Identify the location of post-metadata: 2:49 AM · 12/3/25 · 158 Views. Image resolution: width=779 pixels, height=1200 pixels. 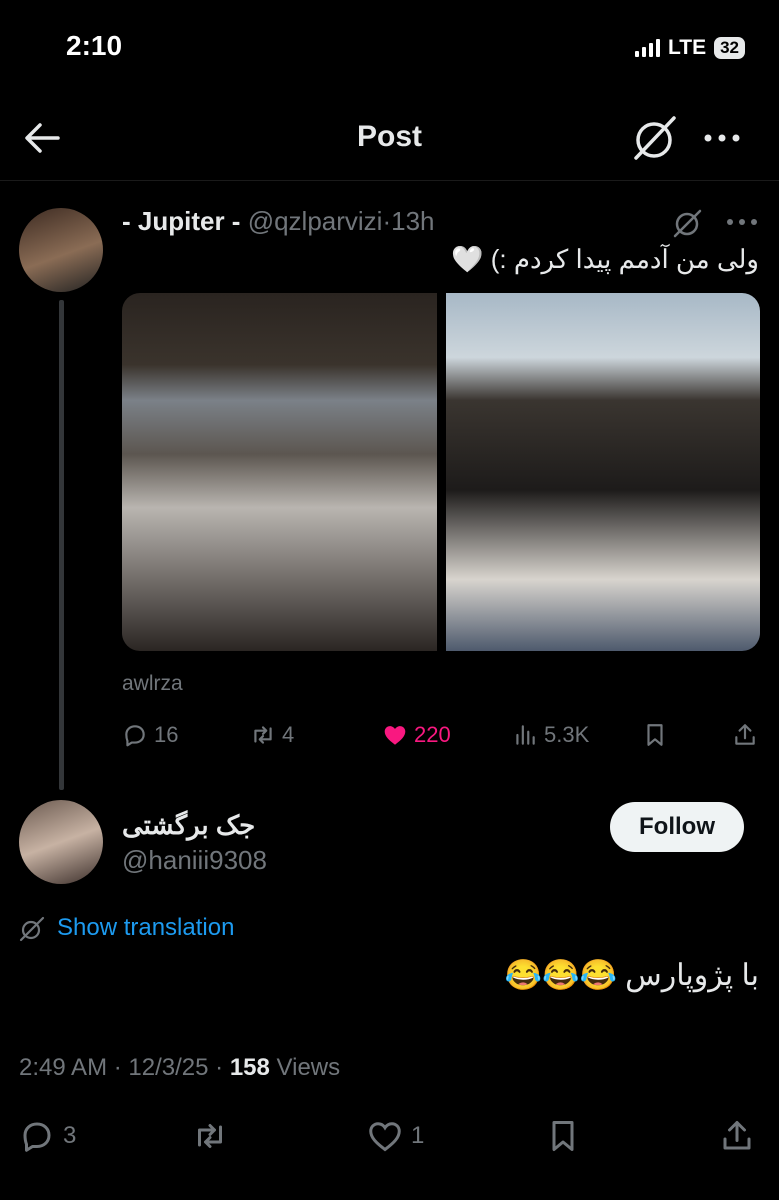
(179, 1068).